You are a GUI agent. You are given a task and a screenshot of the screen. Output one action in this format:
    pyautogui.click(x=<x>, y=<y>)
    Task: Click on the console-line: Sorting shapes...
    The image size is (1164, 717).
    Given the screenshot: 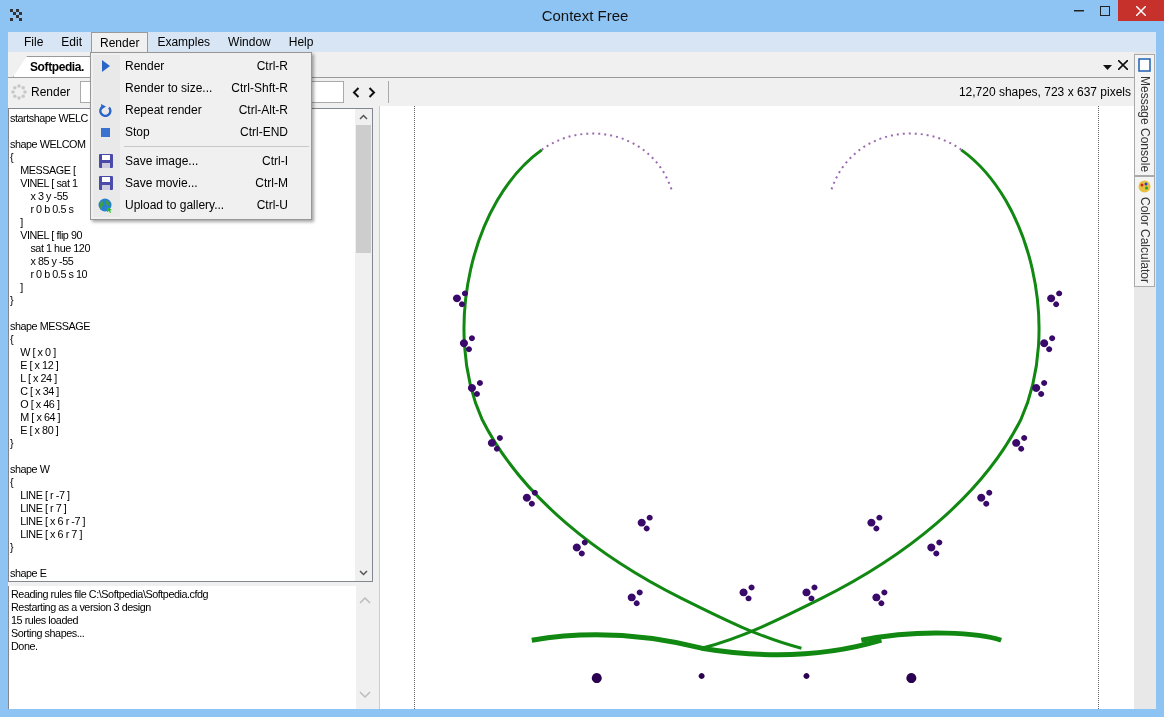 What is the action you would take?
    pyautogui.click(x=48, y=633)
    